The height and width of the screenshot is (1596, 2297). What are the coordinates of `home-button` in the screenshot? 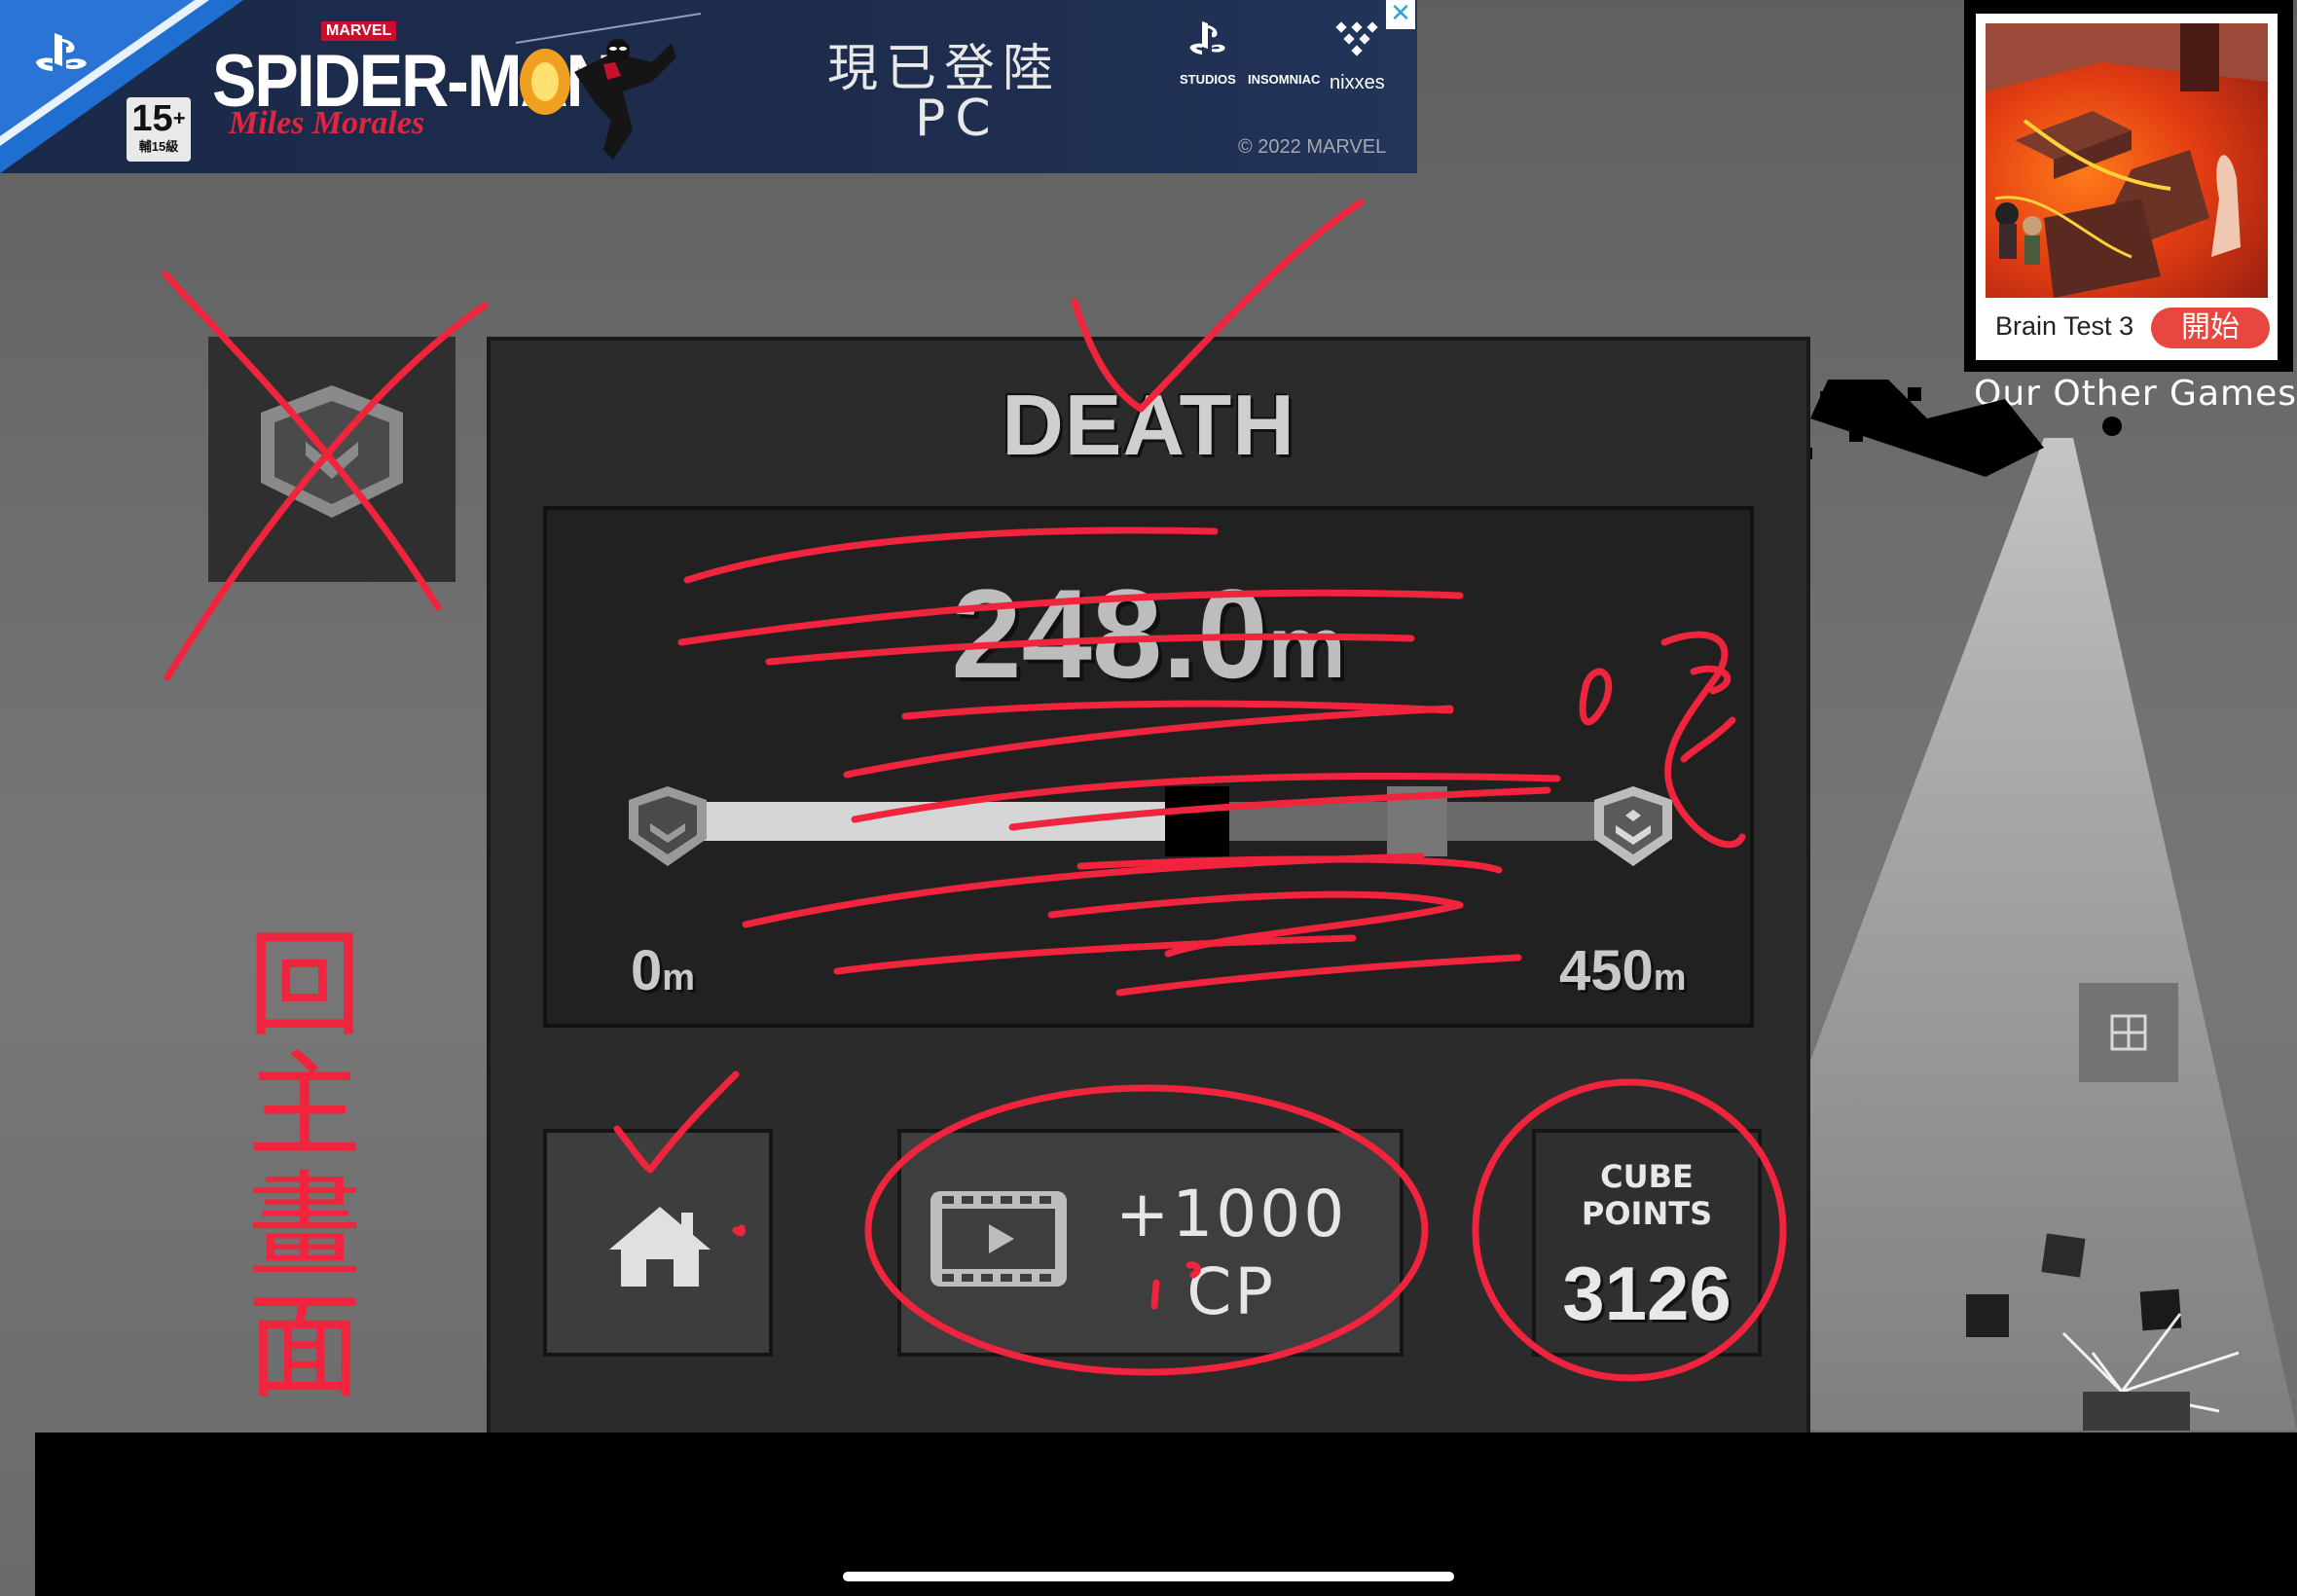 It's located at (658, 1243).